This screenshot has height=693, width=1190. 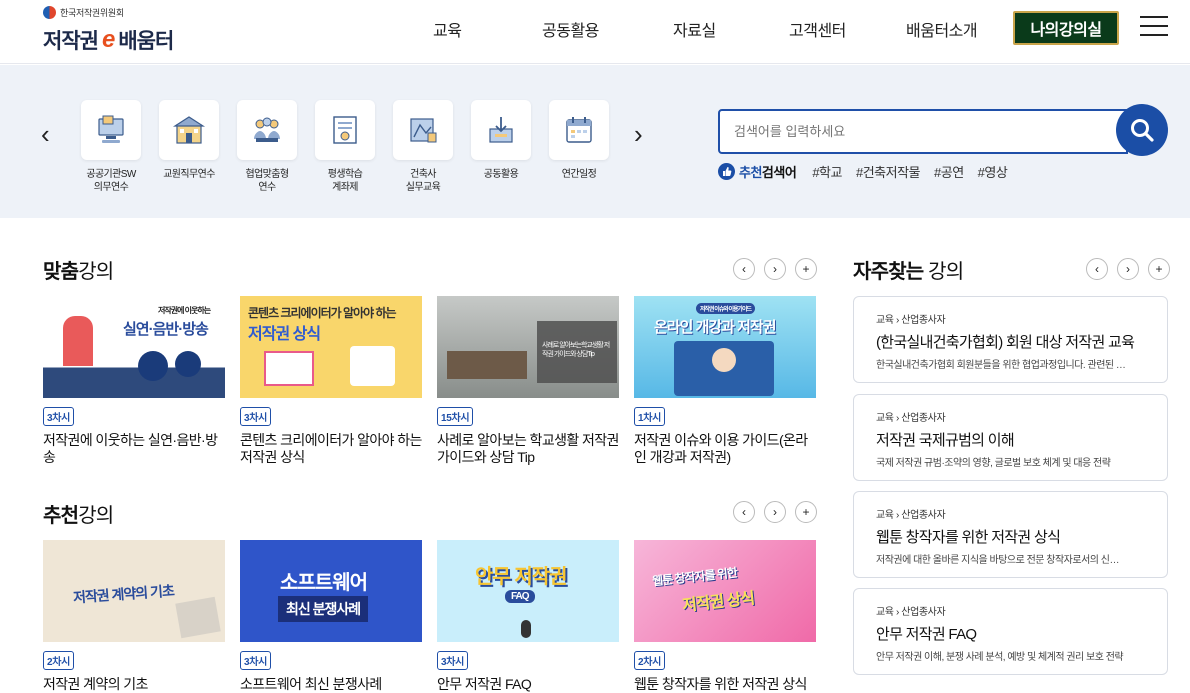 What do you see at coordinates (915, 131) in the screenshot?
I see `search-input` at bounding box center [915, 131].